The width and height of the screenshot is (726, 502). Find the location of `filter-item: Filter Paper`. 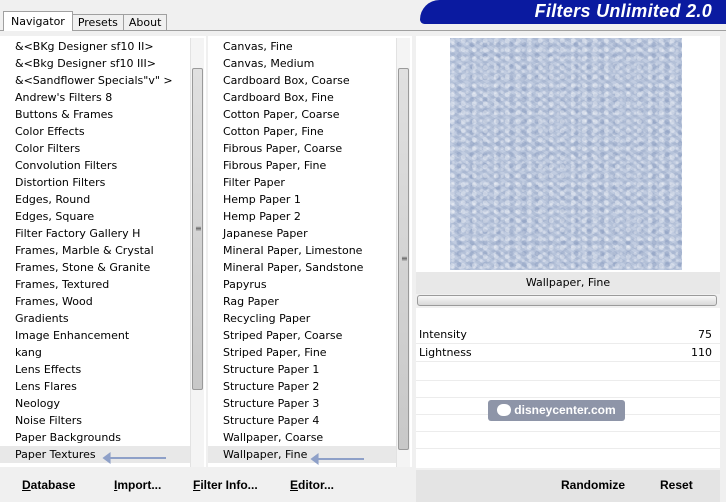

filter-item: Filter Paper is located at coordinates (302, 182).